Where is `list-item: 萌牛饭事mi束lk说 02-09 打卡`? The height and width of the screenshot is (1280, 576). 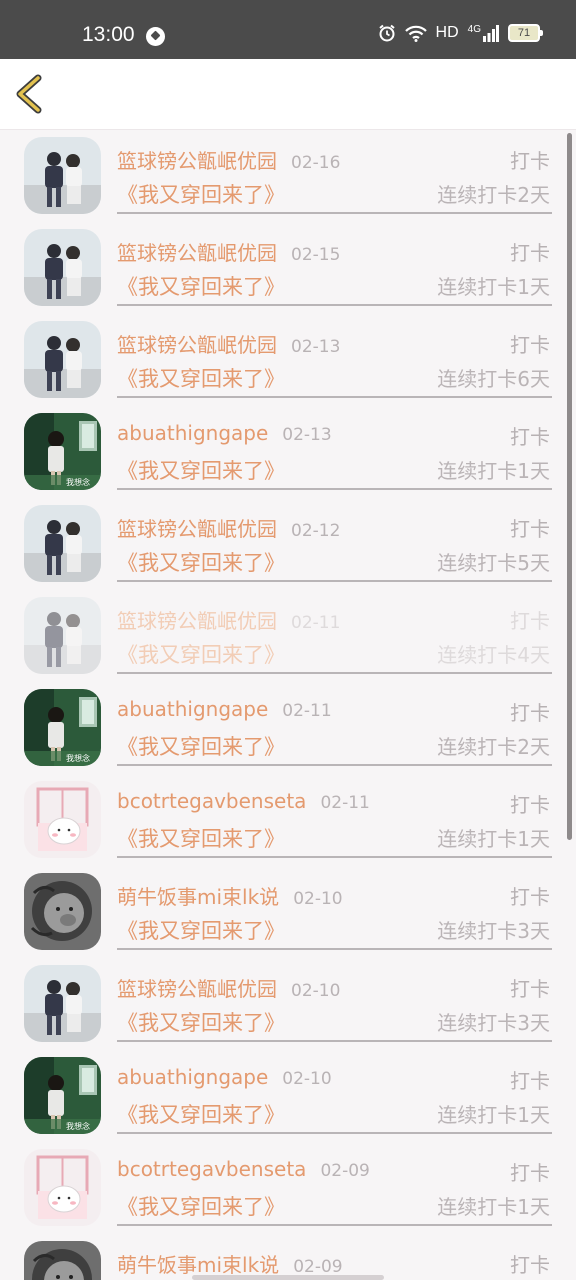
list-item: 萌牛饭事mi束lk说 02-09 打卡 is located at coordinates (288, 1257).